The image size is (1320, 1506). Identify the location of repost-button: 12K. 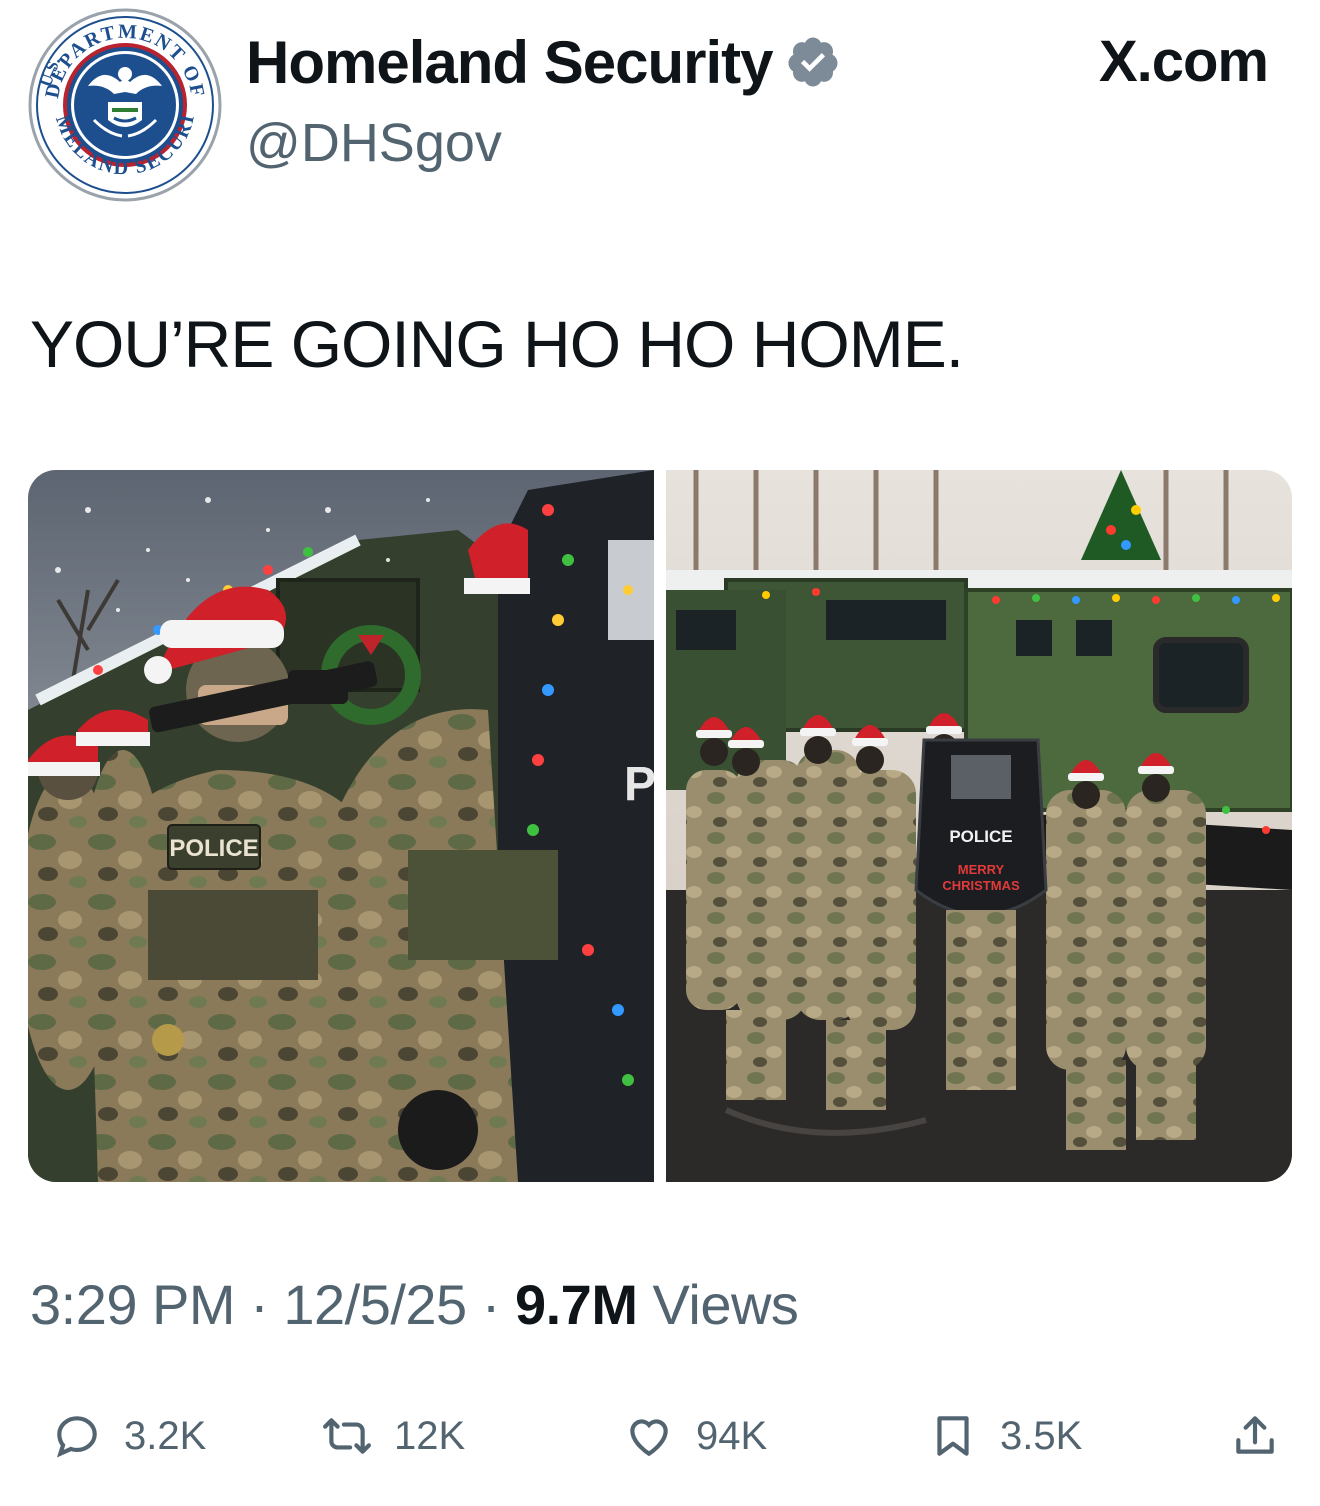
(393, 1436).